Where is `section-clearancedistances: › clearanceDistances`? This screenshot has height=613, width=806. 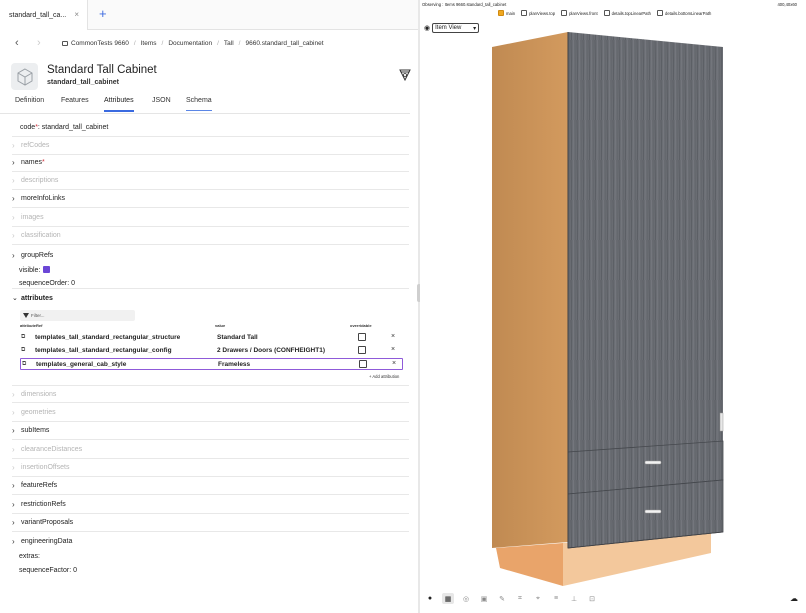
section-clearancedistances: › clearanceDistances is located at coordinates (210, 450).